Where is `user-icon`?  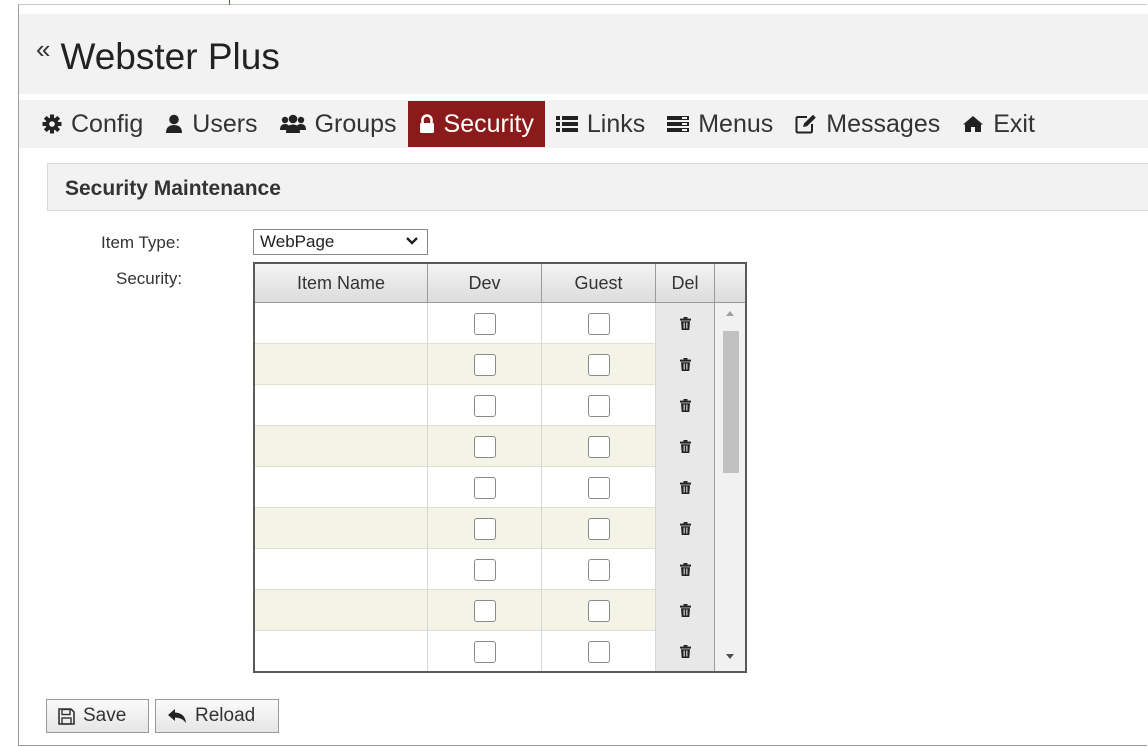 user-icon is located at coordinates (174, 123).